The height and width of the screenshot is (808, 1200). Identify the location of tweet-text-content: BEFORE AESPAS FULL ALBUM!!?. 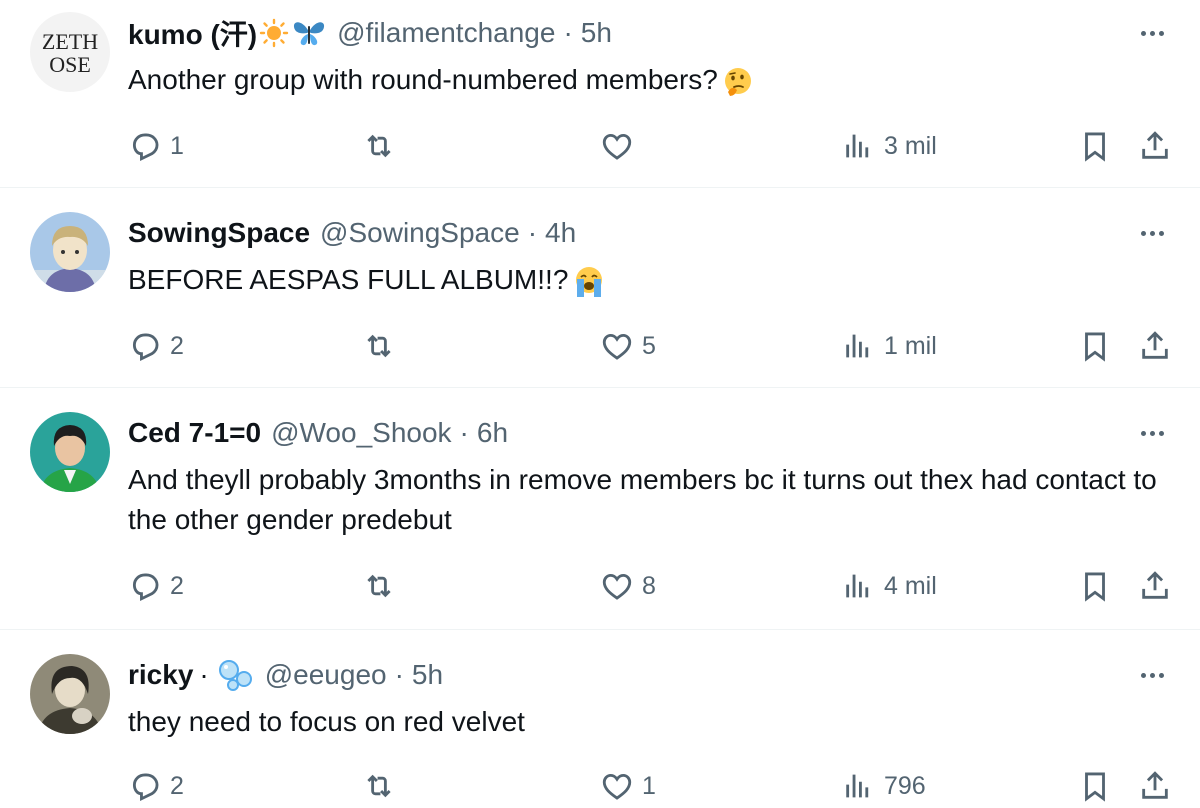
(348, 279).